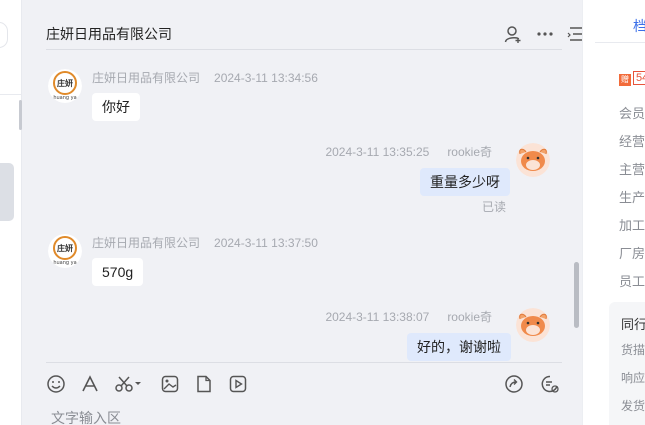  I want to click on video-icon, so click(238, 384).